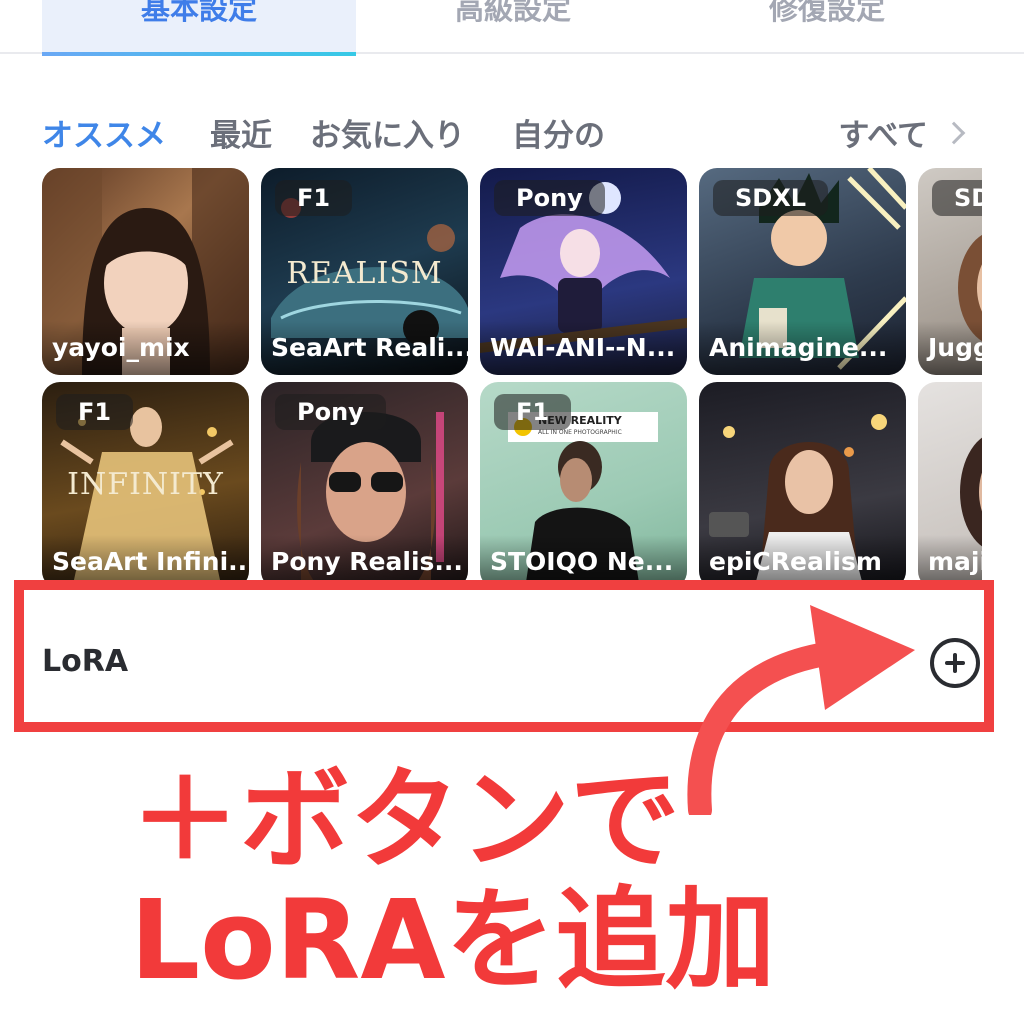  Describe the element at coordinates (405, 820) in the screenshot. I see `annotation-line-1: ＋ボタンで` at that location.